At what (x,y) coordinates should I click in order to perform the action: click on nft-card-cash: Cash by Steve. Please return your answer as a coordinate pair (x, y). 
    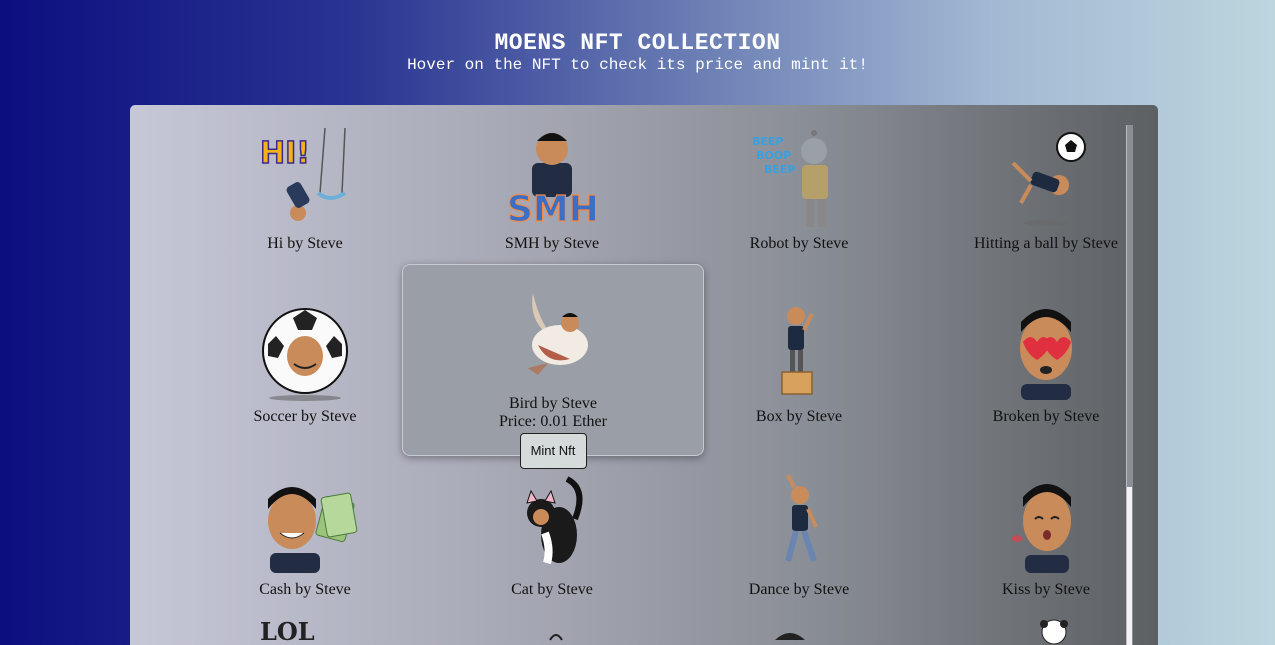
    Looking at the image, I should click on (305, 534).